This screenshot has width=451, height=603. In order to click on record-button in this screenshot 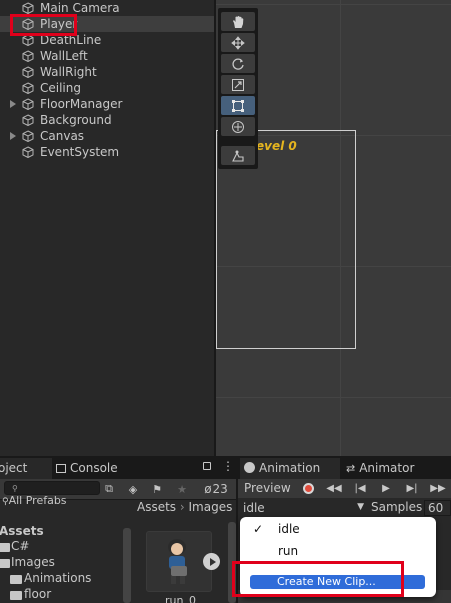, I will do `click(308, 488)`.